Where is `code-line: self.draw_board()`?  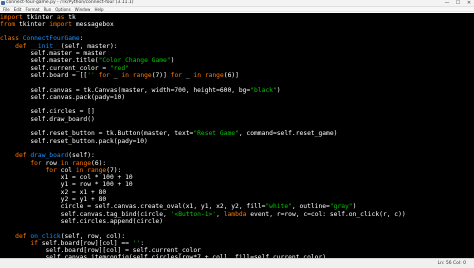 code-line: self.draw_board() is located at coordinates (47, 119).